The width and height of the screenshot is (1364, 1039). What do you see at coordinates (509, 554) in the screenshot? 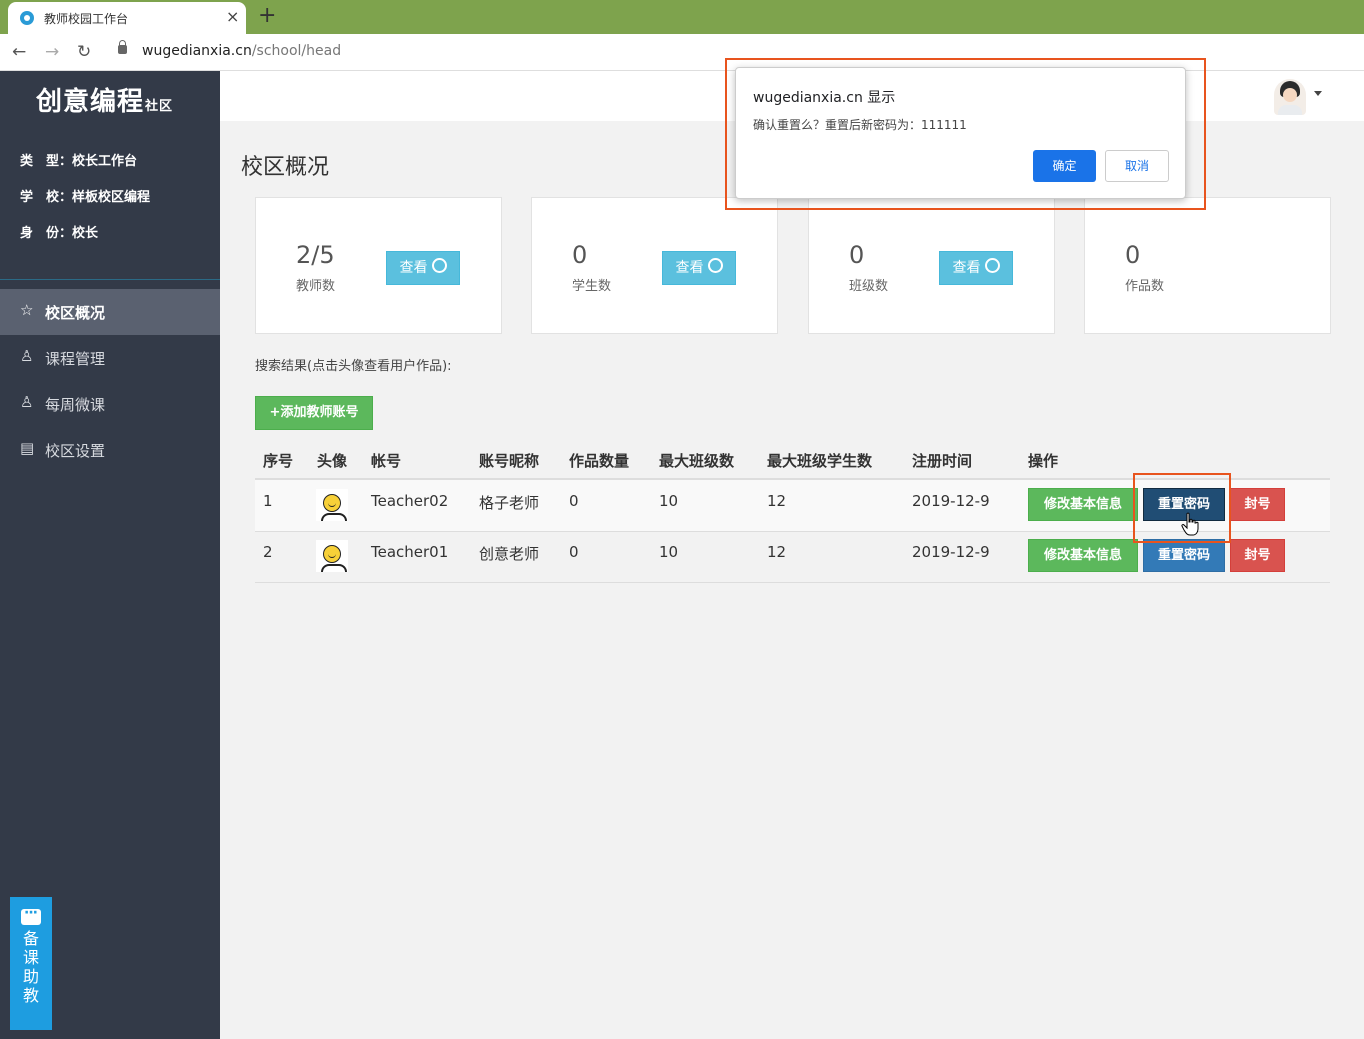
I see `cell-nickname: 创意老师` at bounding box center [509, 554].